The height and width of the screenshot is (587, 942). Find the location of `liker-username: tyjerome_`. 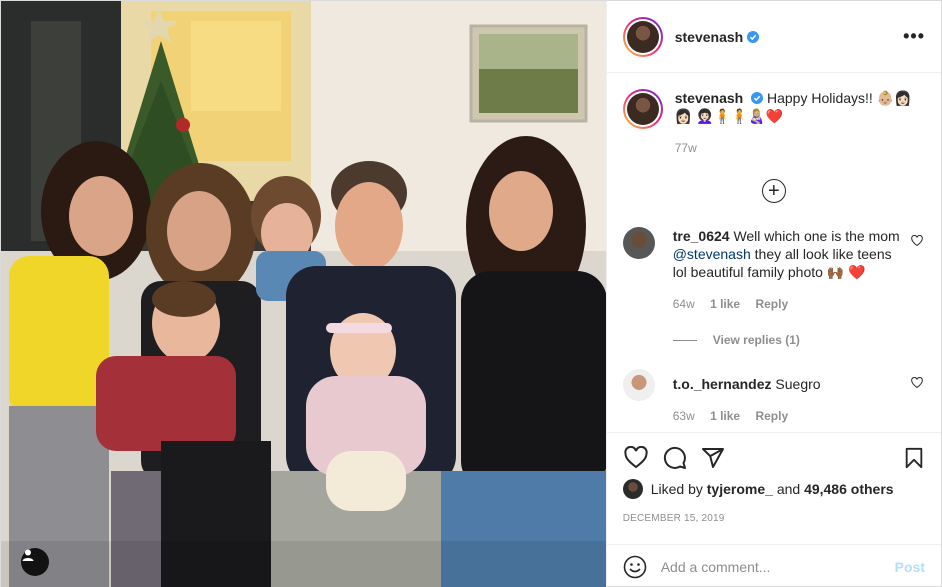

liker-username: tyjerome_ is located at coordinates (740, 489).